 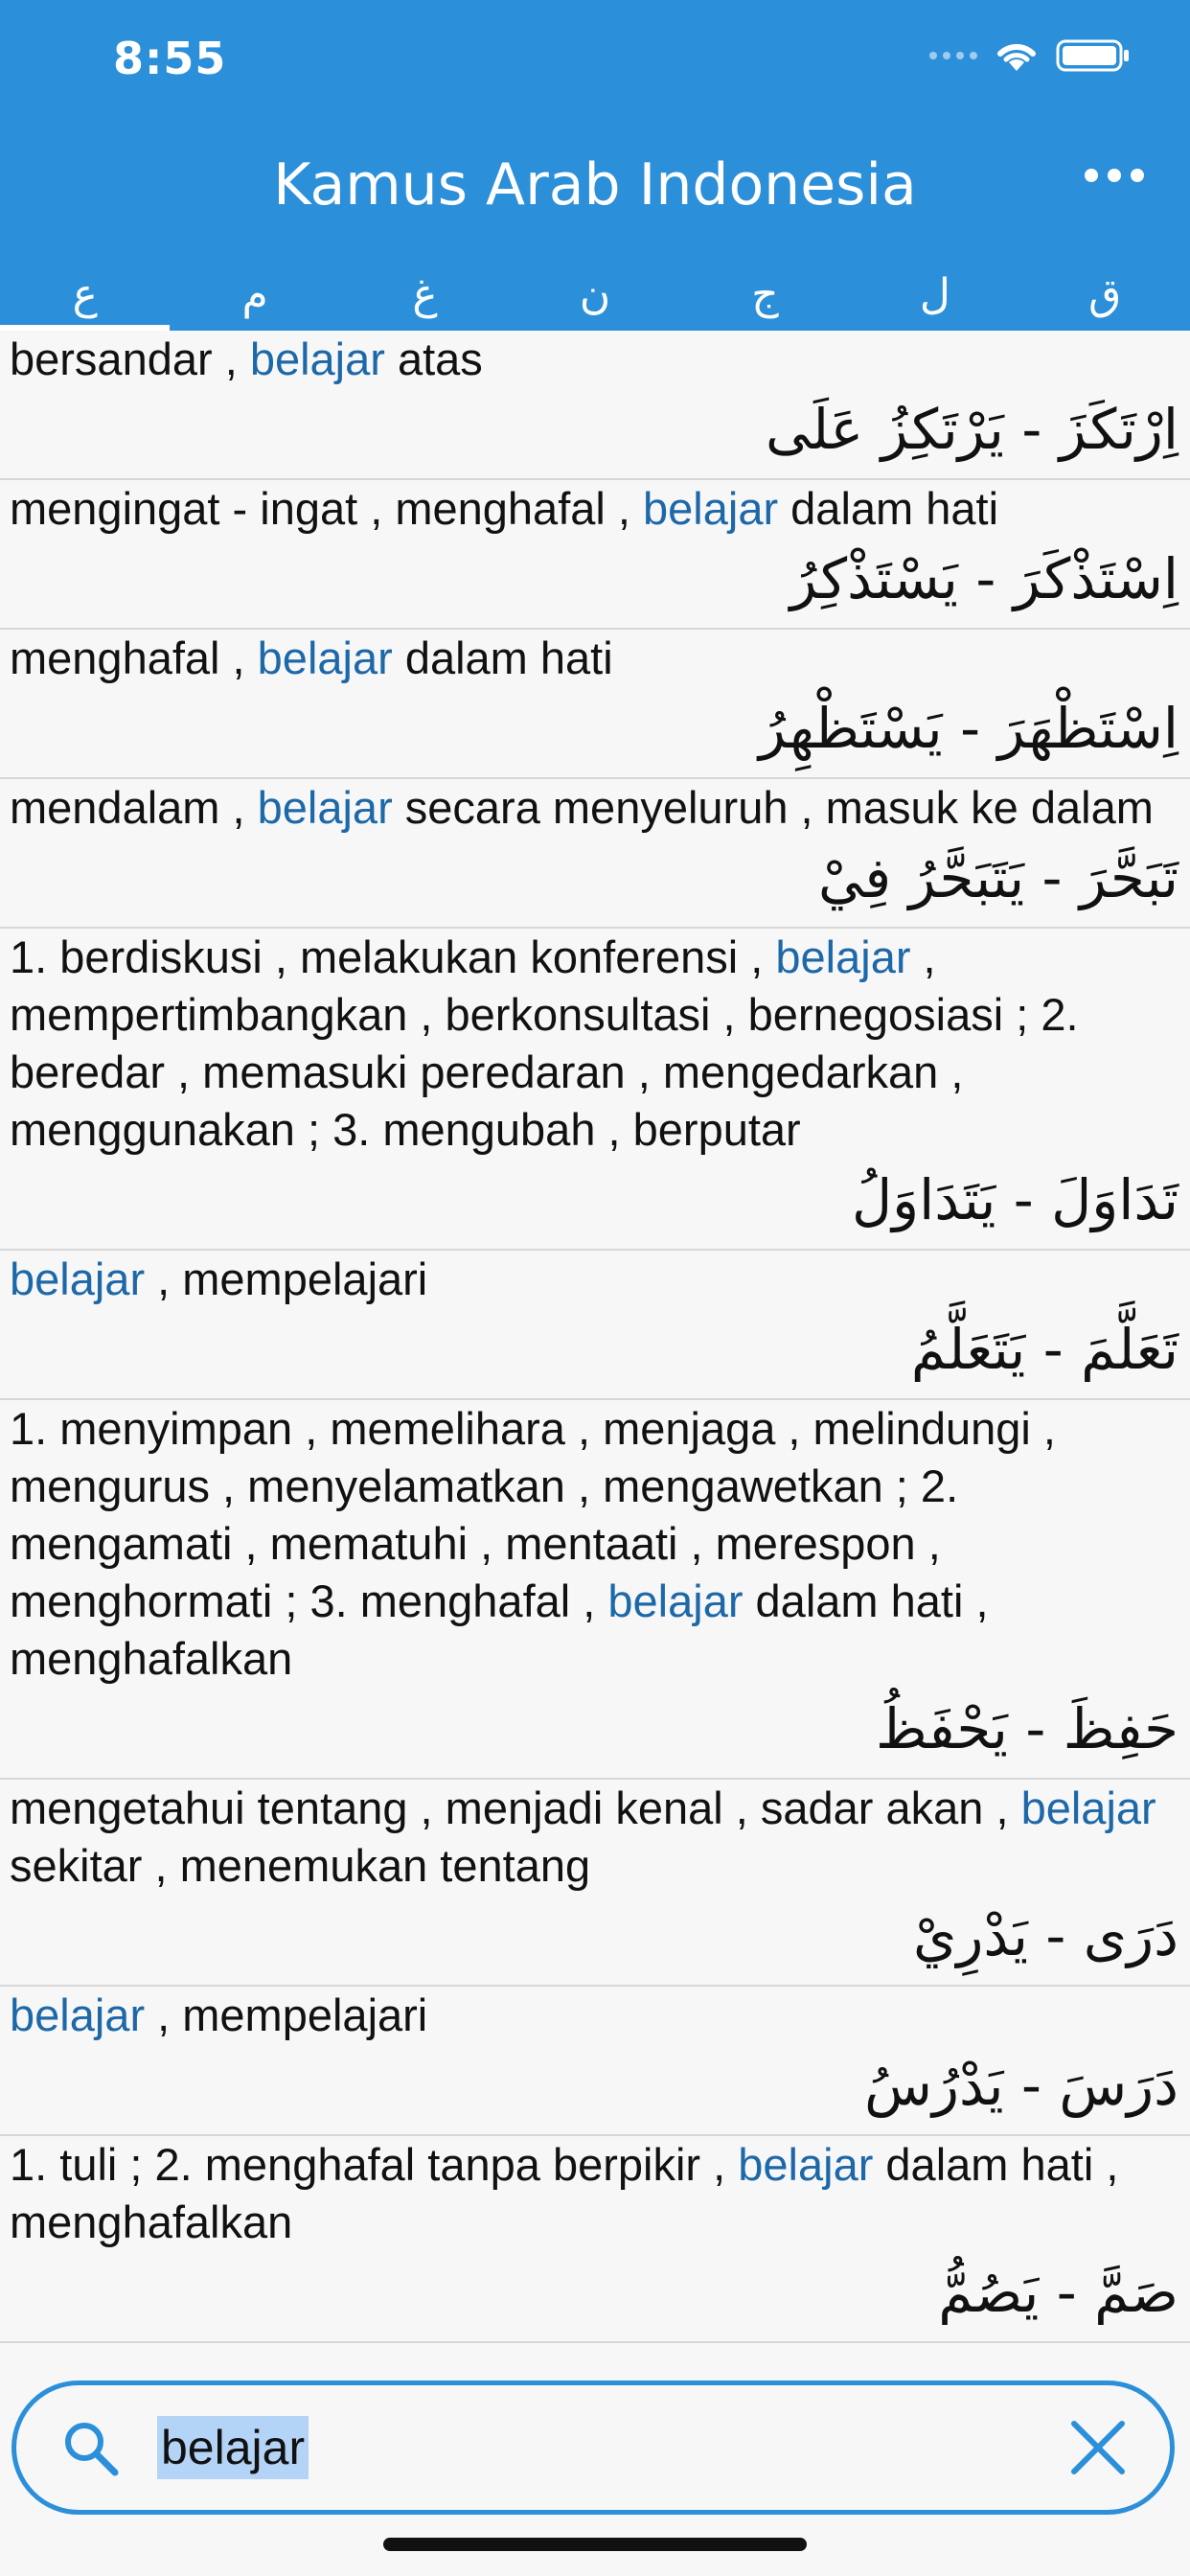 What do you see at coordinates (1098, 2447) in the screenshot?
I see `close-icon` at bounding box center [1098, 2447].